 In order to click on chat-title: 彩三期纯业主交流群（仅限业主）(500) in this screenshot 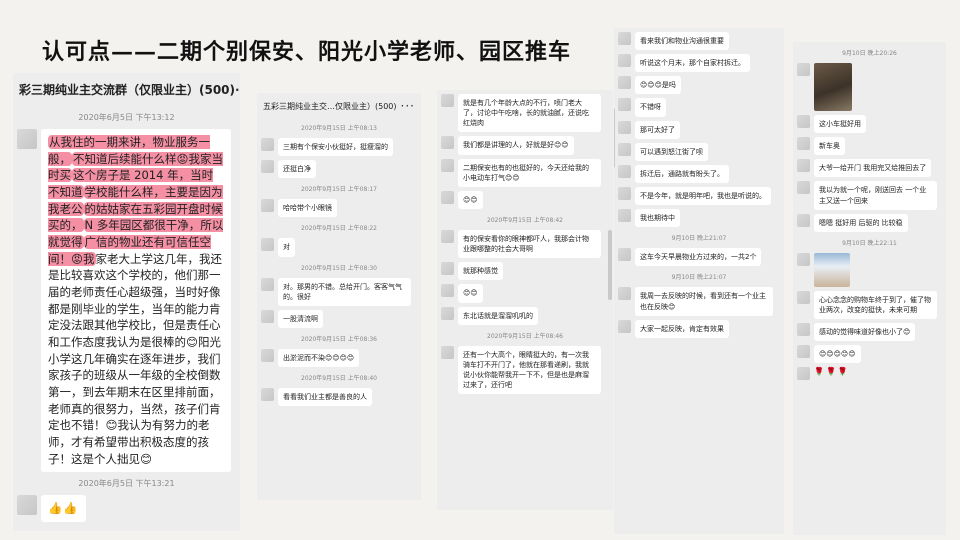, I will do `click(127, 90)`.